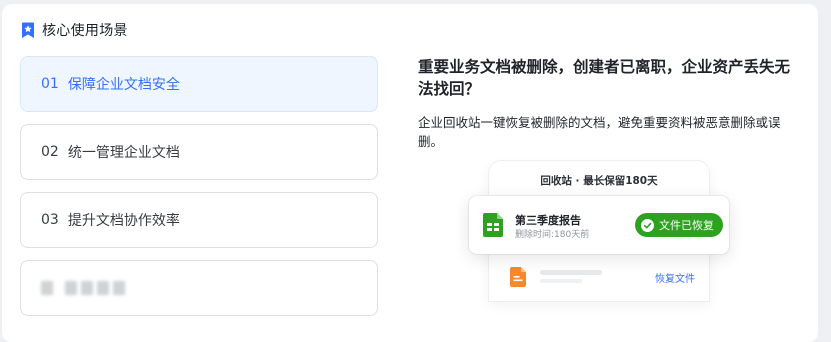 The width and height of the screenshot is (831, 342). I want to click on restored-badge: 文件已恢复, so click(679, 225).